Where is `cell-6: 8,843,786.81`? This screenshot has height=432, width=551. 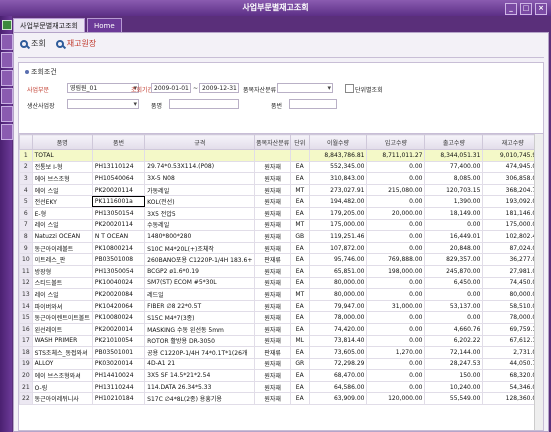
cell-6: 8,843,786.81 is located at coordinates (338, 155).